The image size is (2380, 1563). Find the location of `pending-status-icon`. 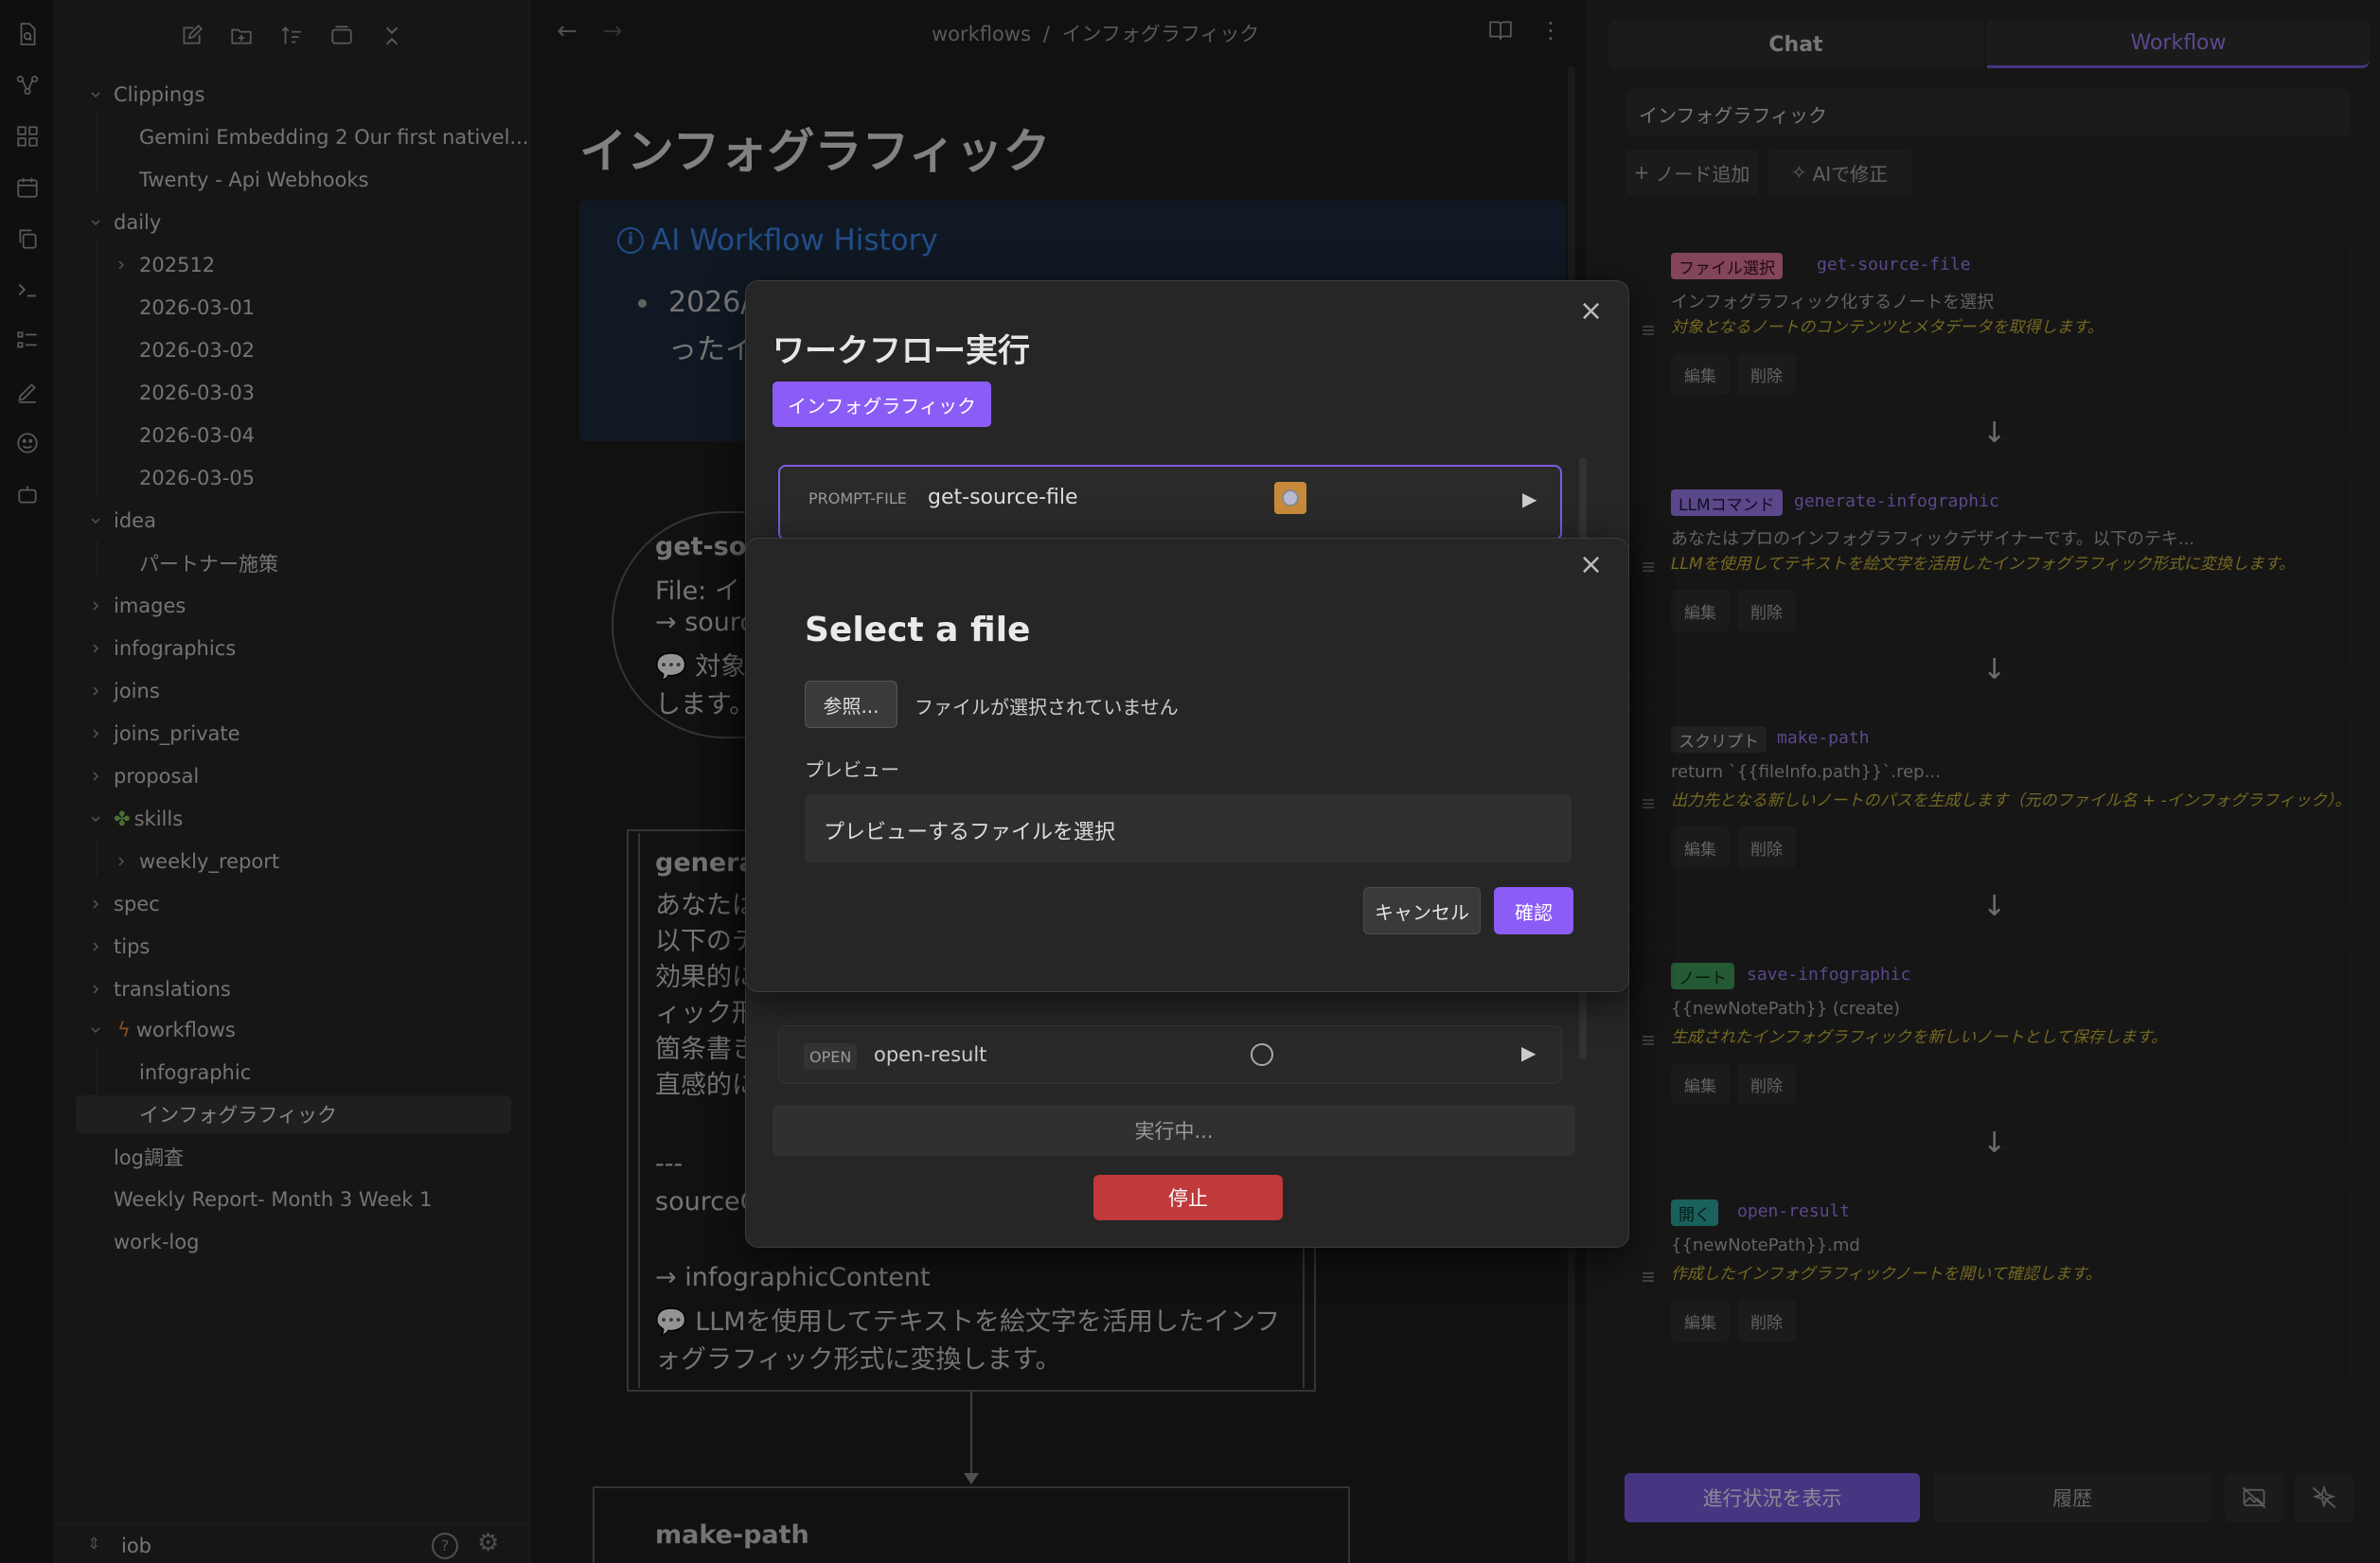

pending-status-icon is located at coordinates (1262, 1054).